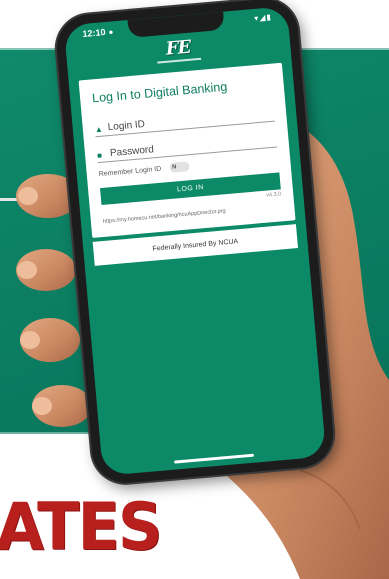 This screenshot has width=389, height=579. Describe the element at coordinates (179, 167) in the screenshot. I see `remember-login-toggle: N` at that location.